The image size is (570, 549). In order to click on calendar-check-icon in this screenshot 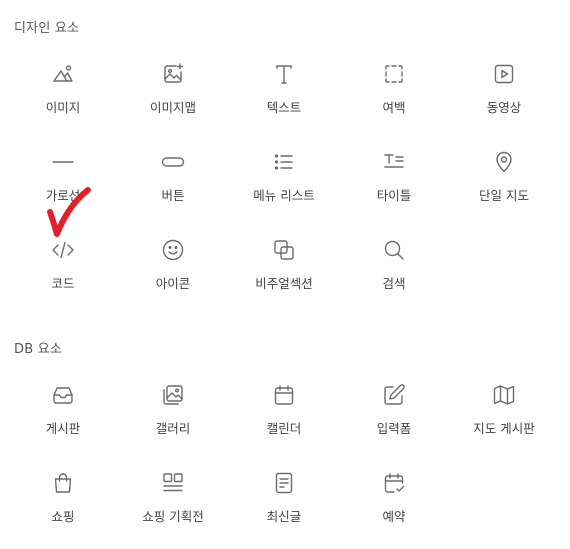, I will do `click(394, 483)`.